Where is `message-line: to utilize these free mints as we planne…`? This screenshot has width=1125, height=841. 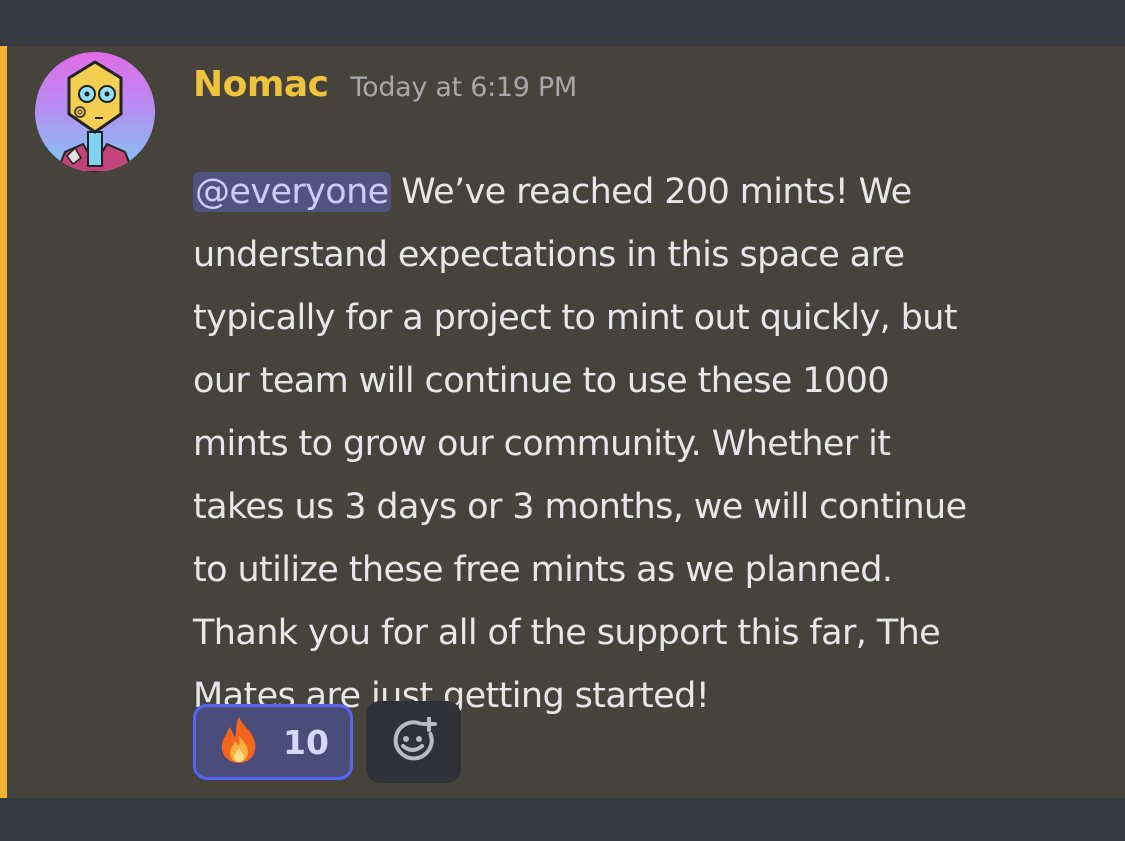
message-line: to utilize these free mints as we planne… is located at coordinates (543, 570).